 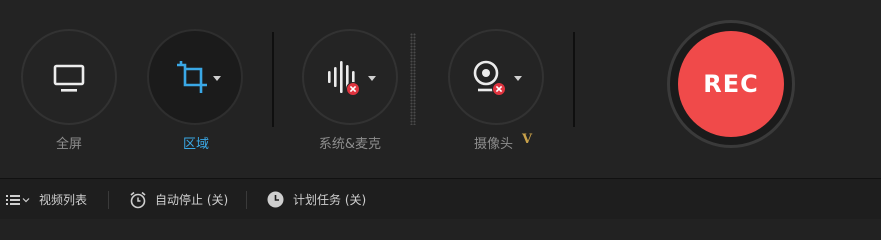 What do you see at coordinates (217, 78) in the screenshot?
I see `region-dropdown-caret` at bounding box center [217, 78].